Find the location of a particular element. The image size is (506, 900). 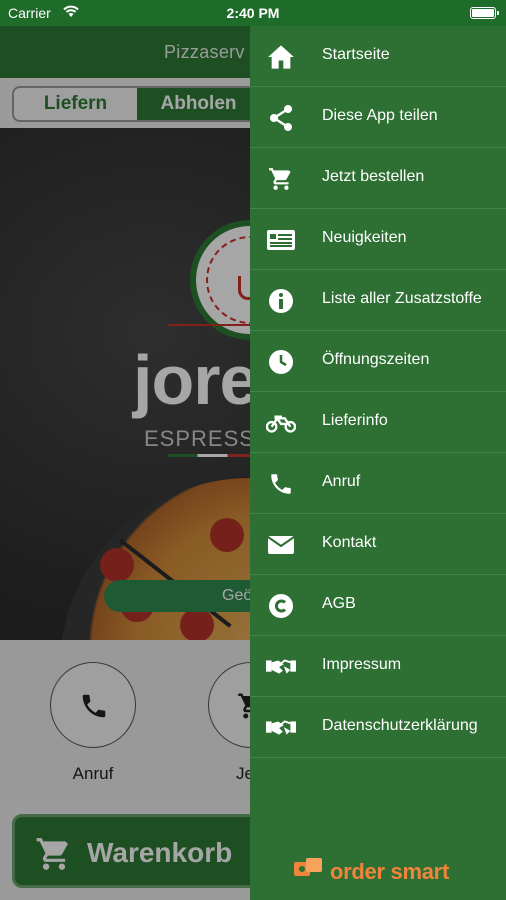

cart-icon is located at coordinates (281, 179).